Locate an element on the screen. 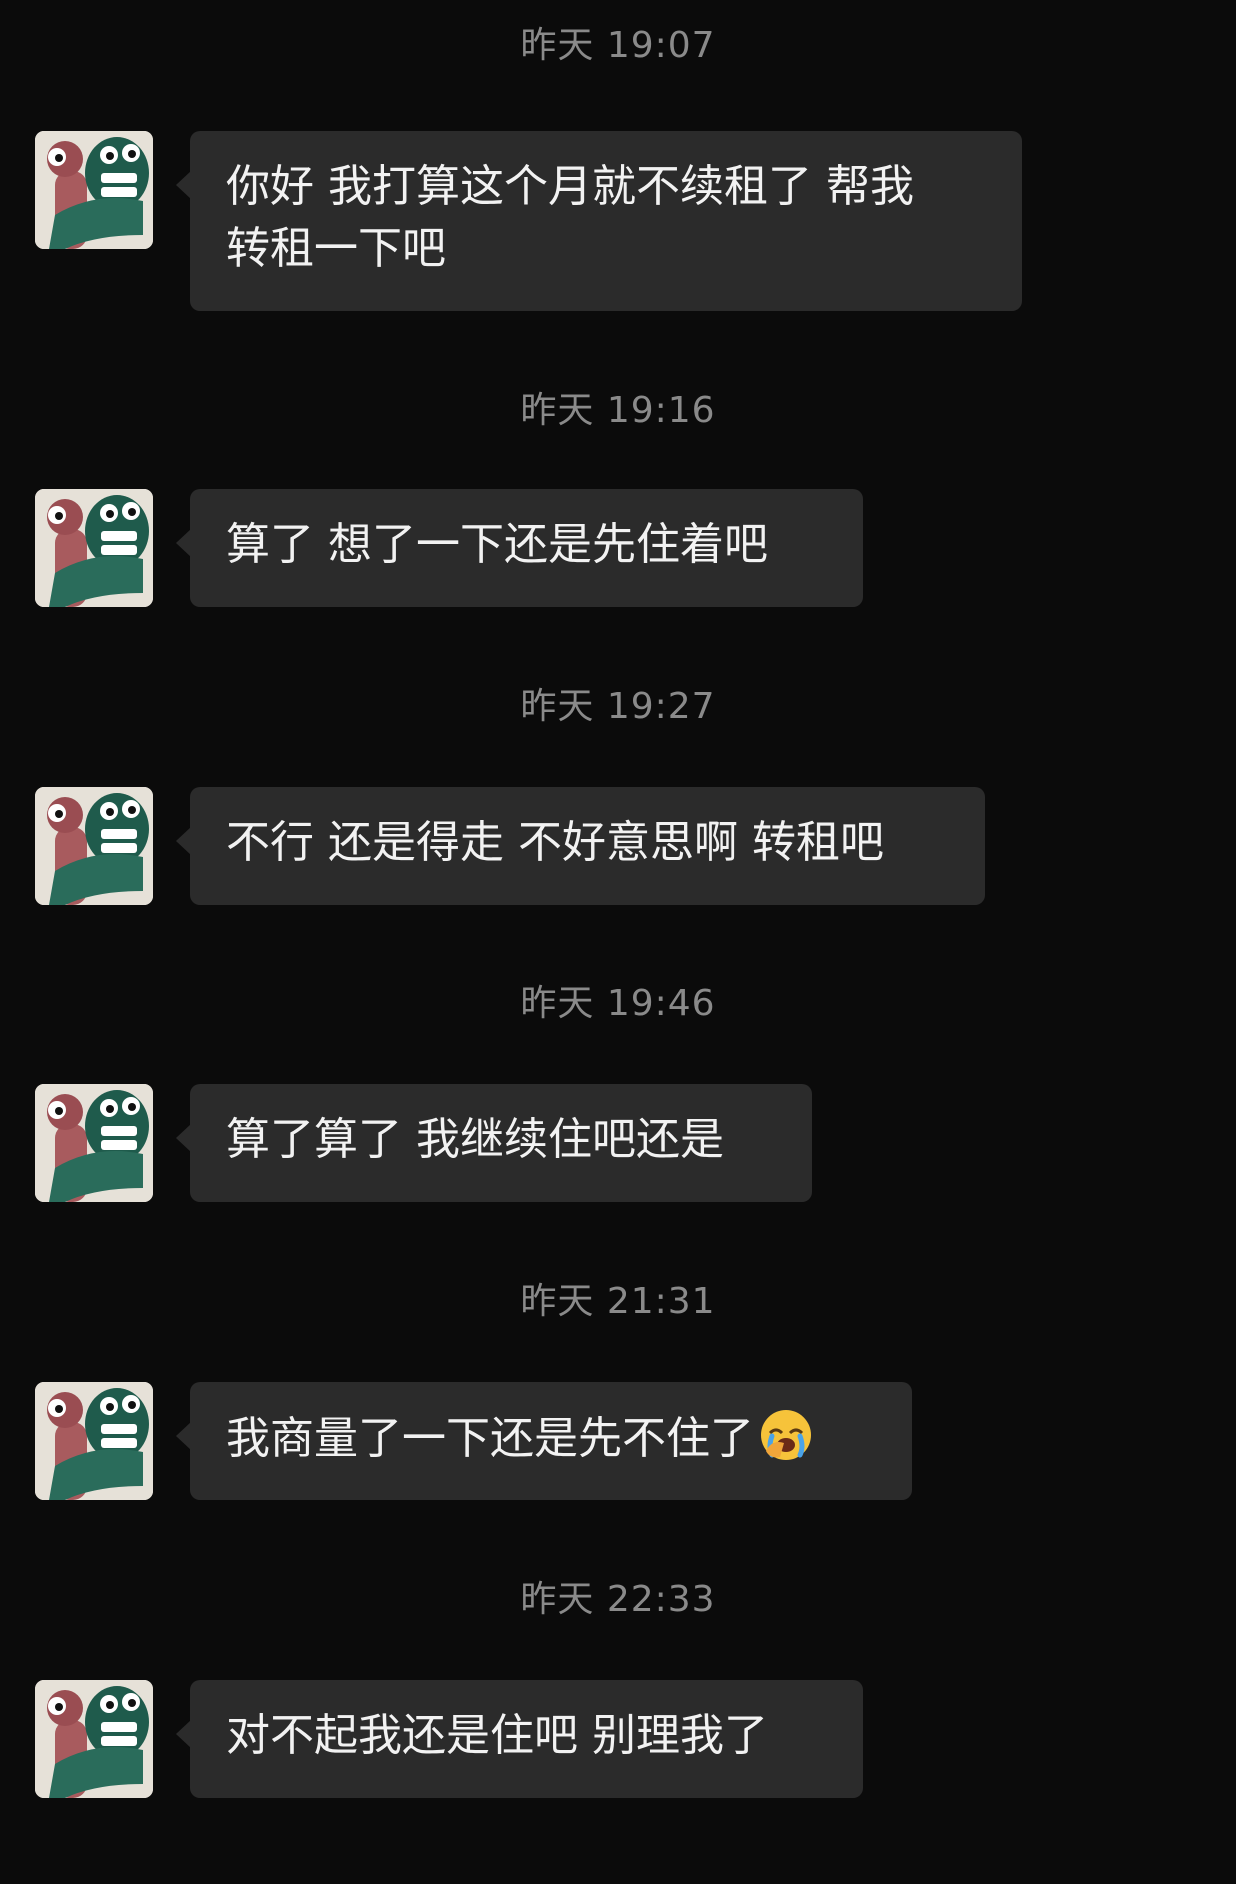 This screenshot has width=1236, height=1884. message-bubble: 算了 想了一下还是先住着吧 is located at coordinates (519, 548).